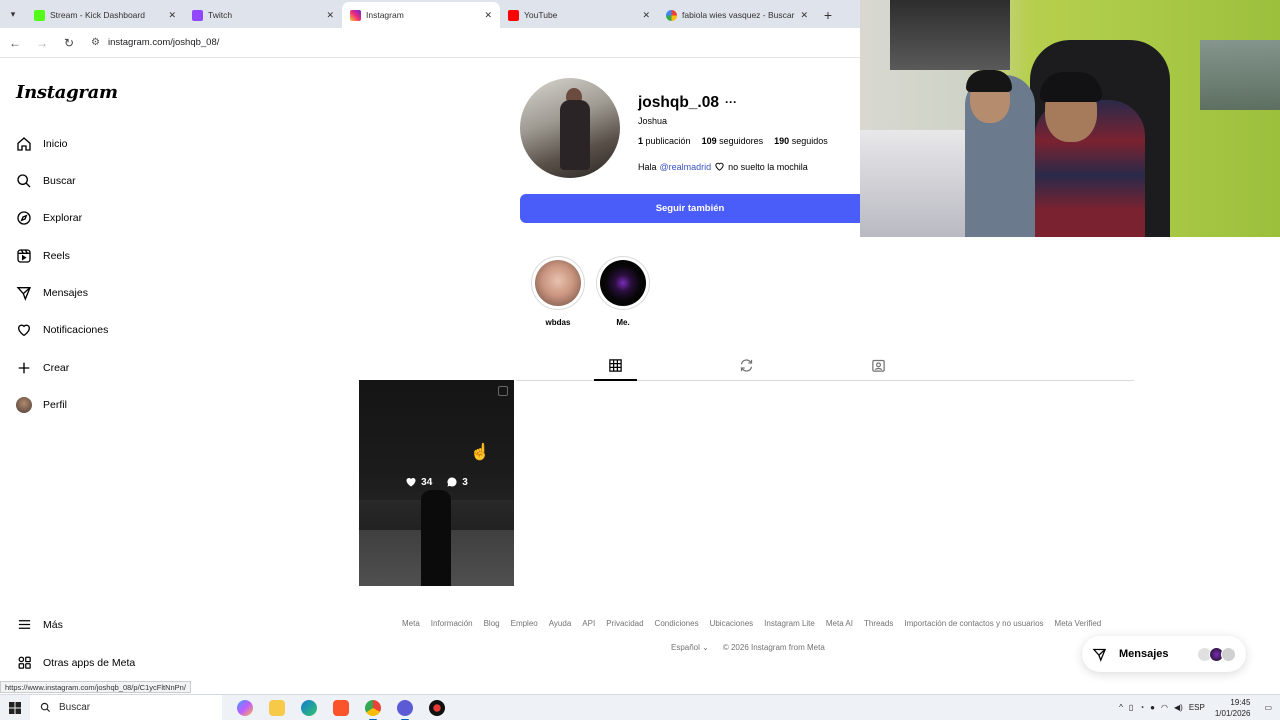 The image size is (1280, 720). I want to click on footer-link: Empleo, so click(524, 623).